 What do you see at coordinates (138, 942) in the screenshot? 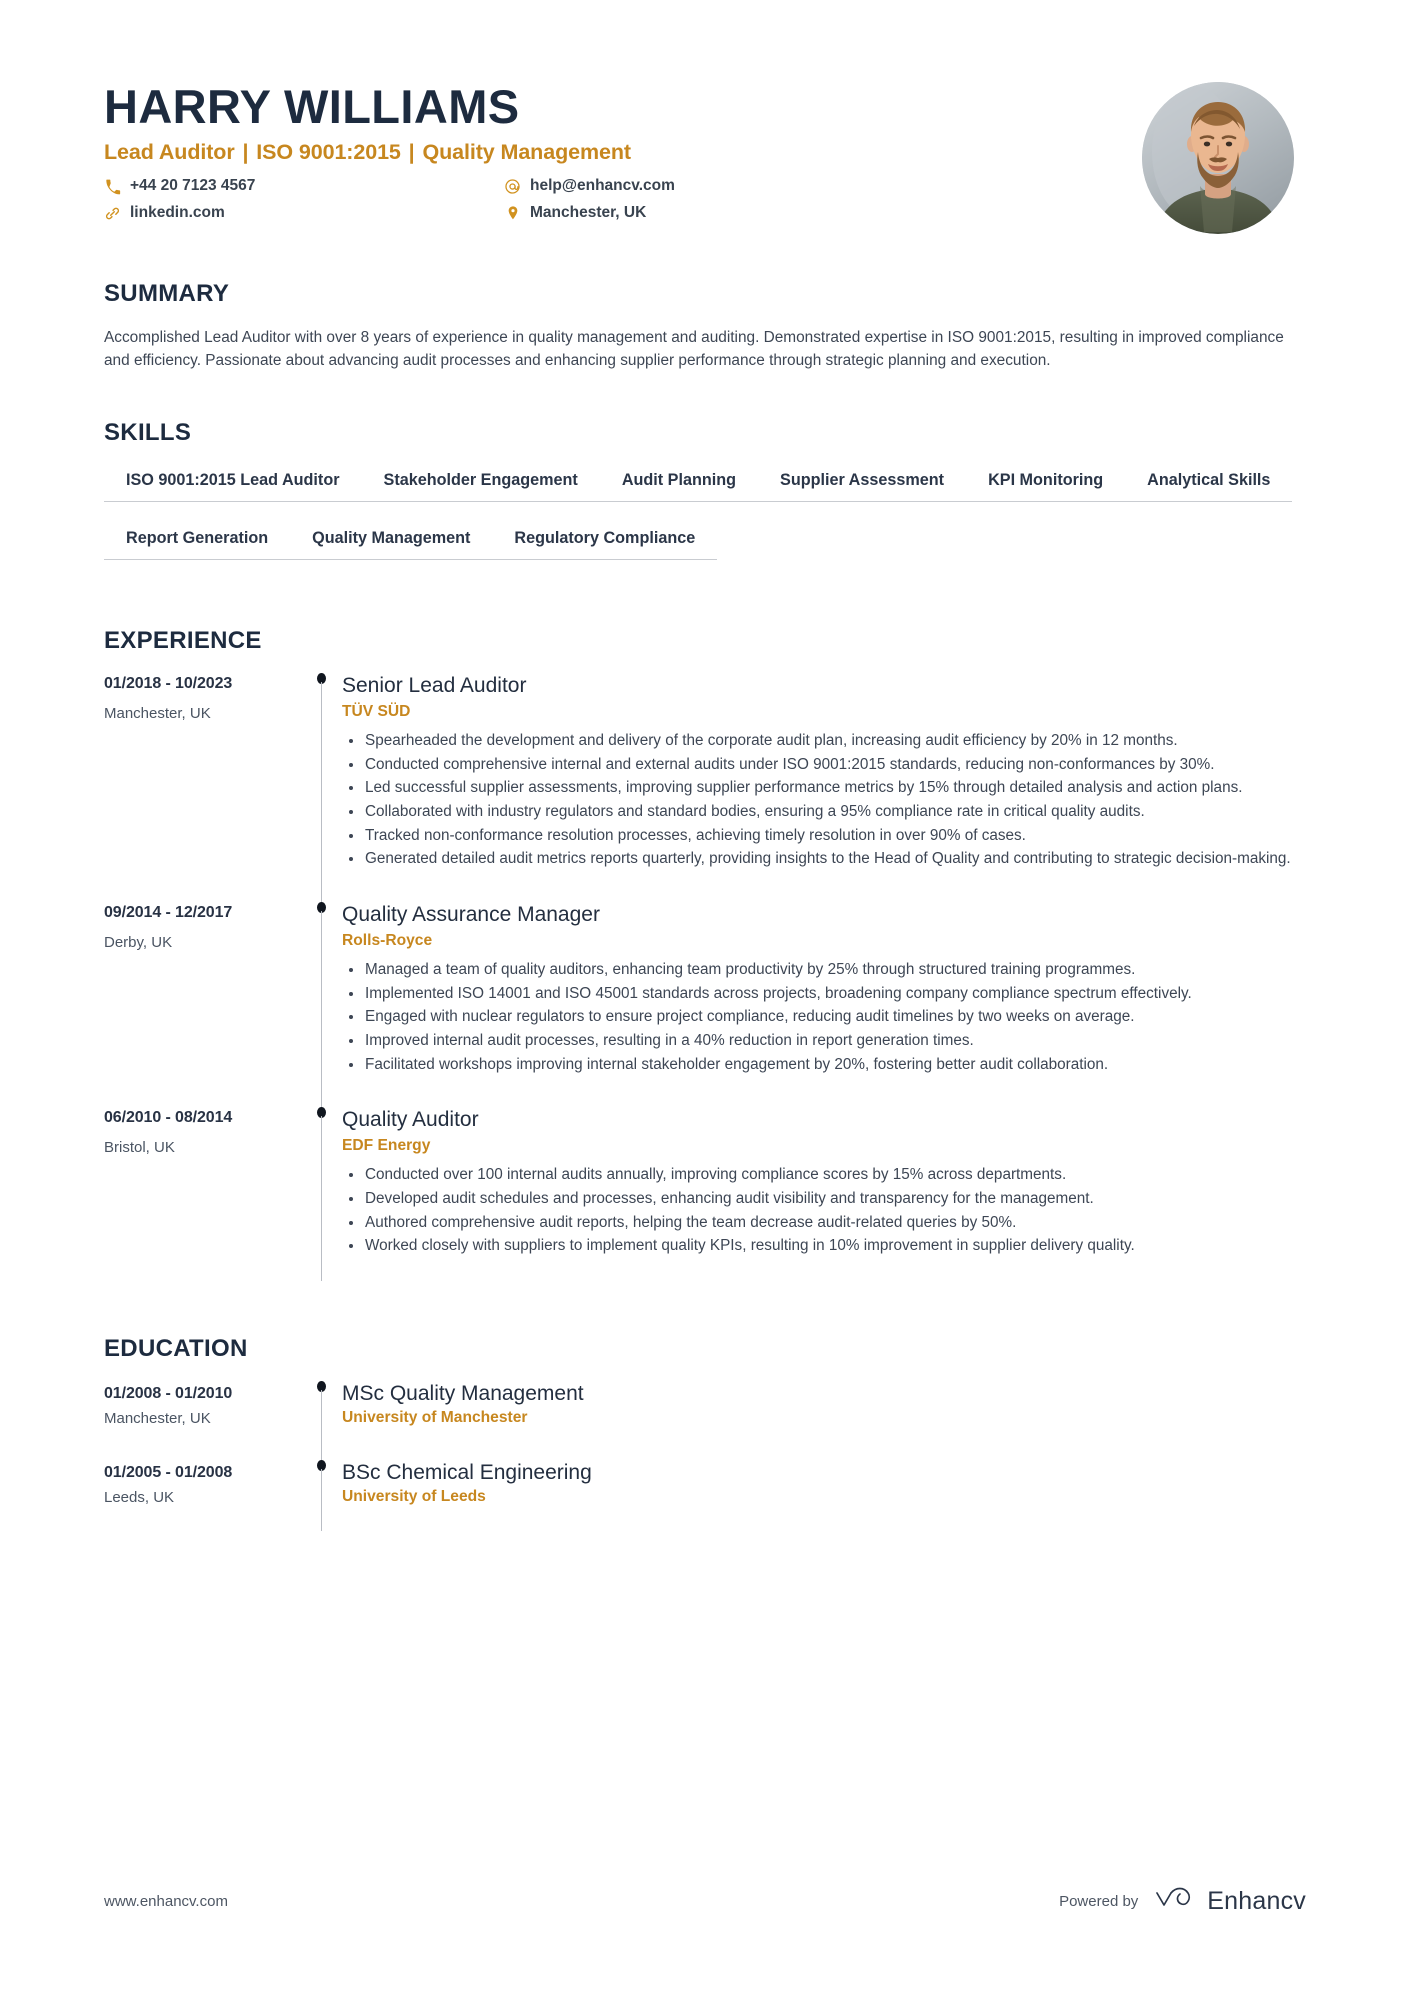
I see `experience-entry-location: Derby, UK` at bounding box center [138, 942].